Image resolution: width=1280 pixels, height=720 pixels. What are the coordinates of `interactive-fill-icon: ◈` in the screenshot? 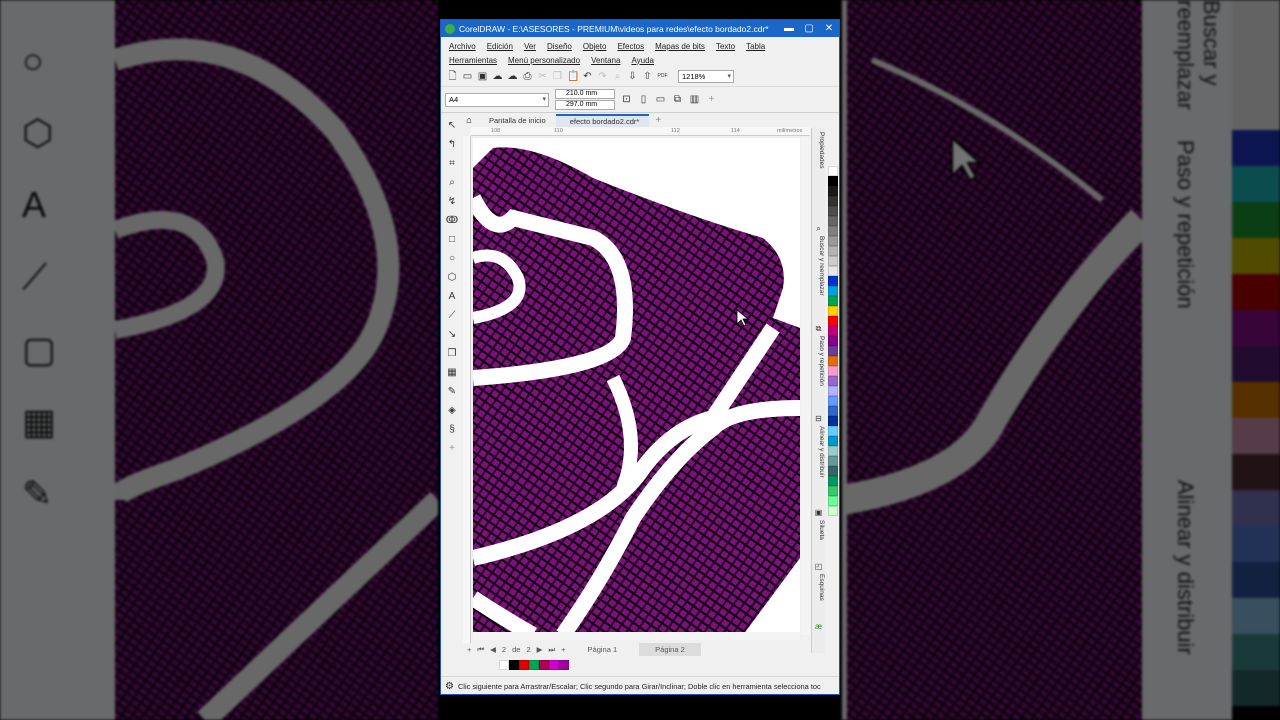 It's located at (452, 411).